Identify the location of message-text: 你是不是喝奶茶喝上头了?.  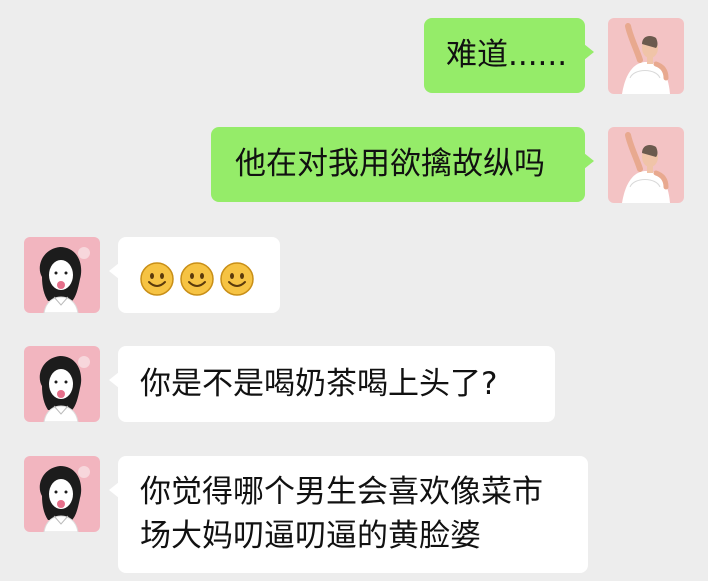
(319, 384).